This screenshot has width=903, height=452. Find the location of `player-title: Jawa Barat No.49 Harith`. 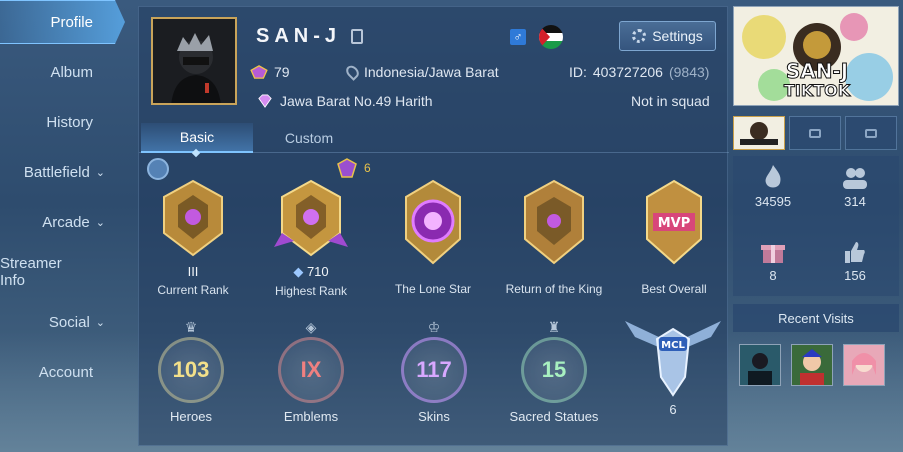

player-title: Jawa Barat No.49 Harith is located at coordinates (344, 101).